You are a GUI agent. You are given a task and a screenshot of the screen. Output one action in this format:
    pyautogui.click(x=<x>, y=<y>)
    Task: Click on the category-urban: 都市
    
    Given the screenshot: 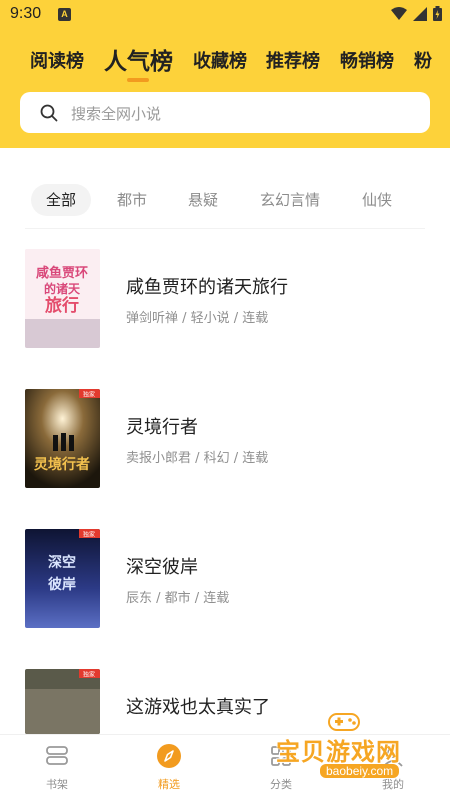 What is the action you would take?
    pyautogui.click(x=132, y=200)
    